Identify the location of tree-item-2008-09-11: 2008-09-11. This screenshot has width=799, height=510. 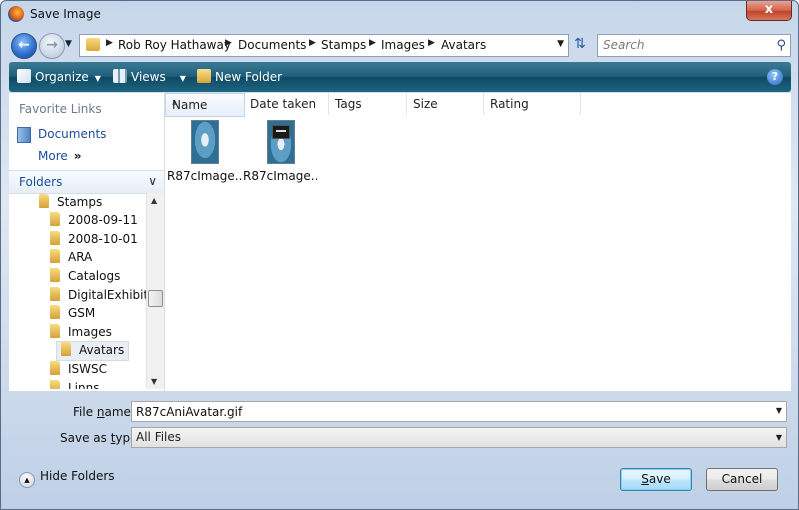
(94, 221).